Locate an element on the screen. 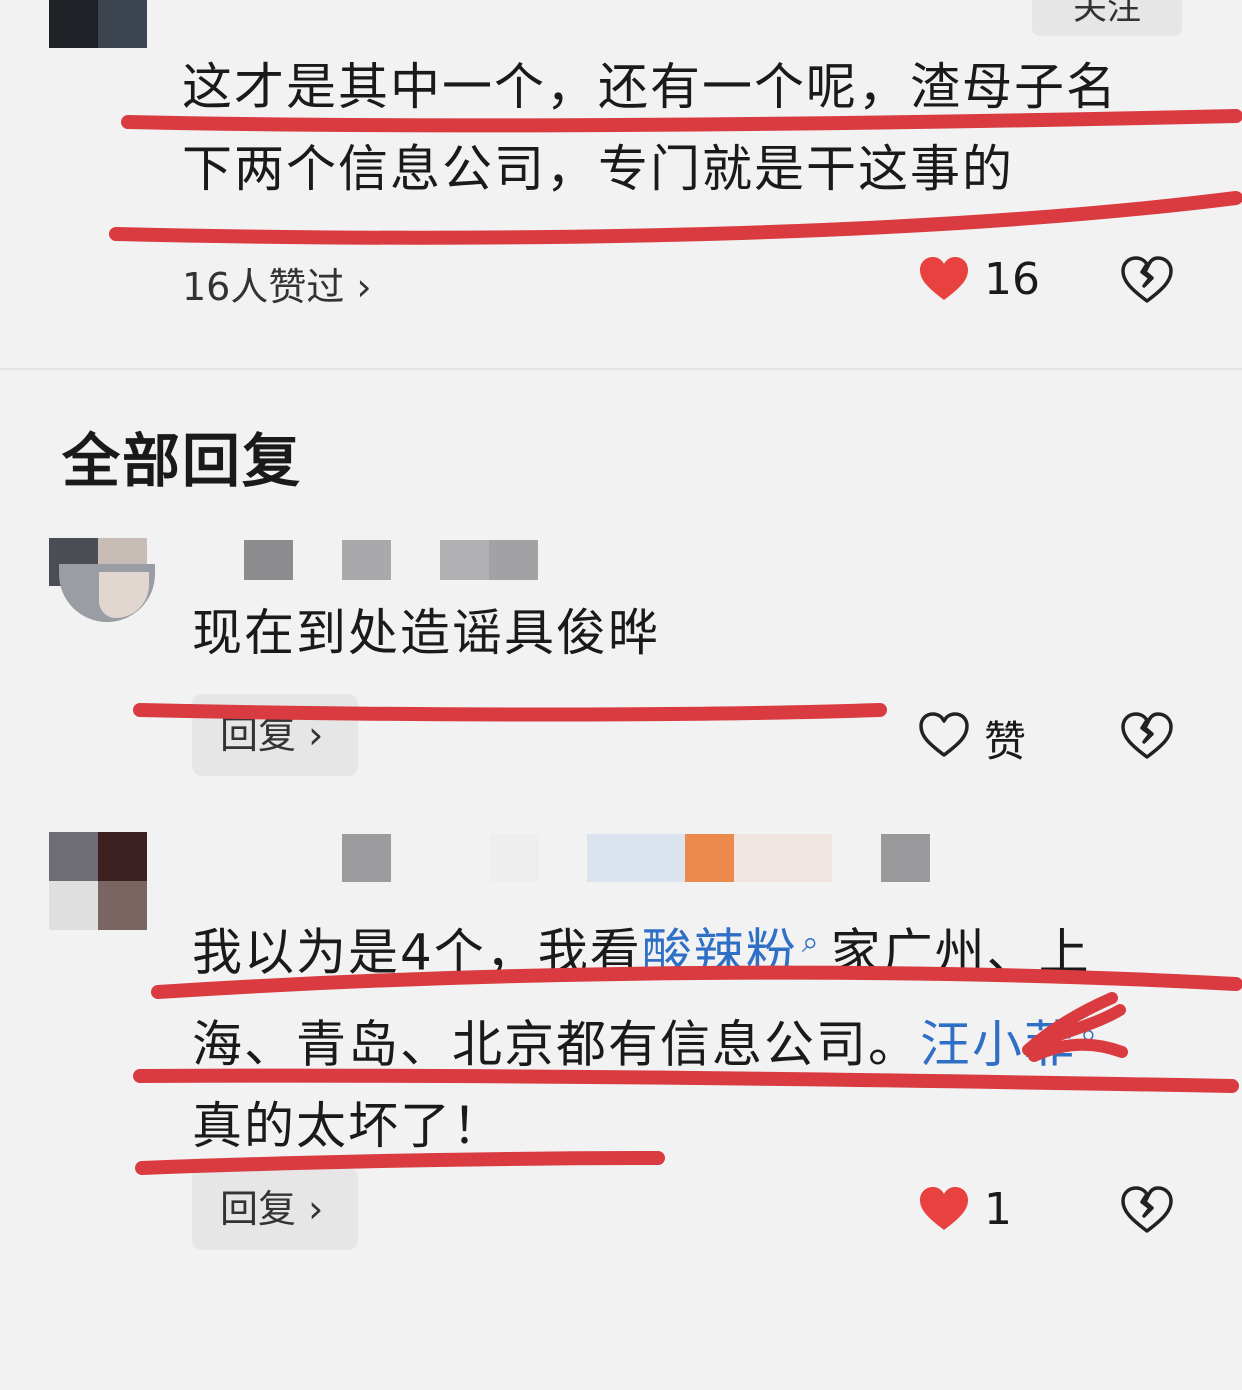  reply-line-text: 海、青岛、北京都有信息公司。 is located at coordinates (556, 1044).